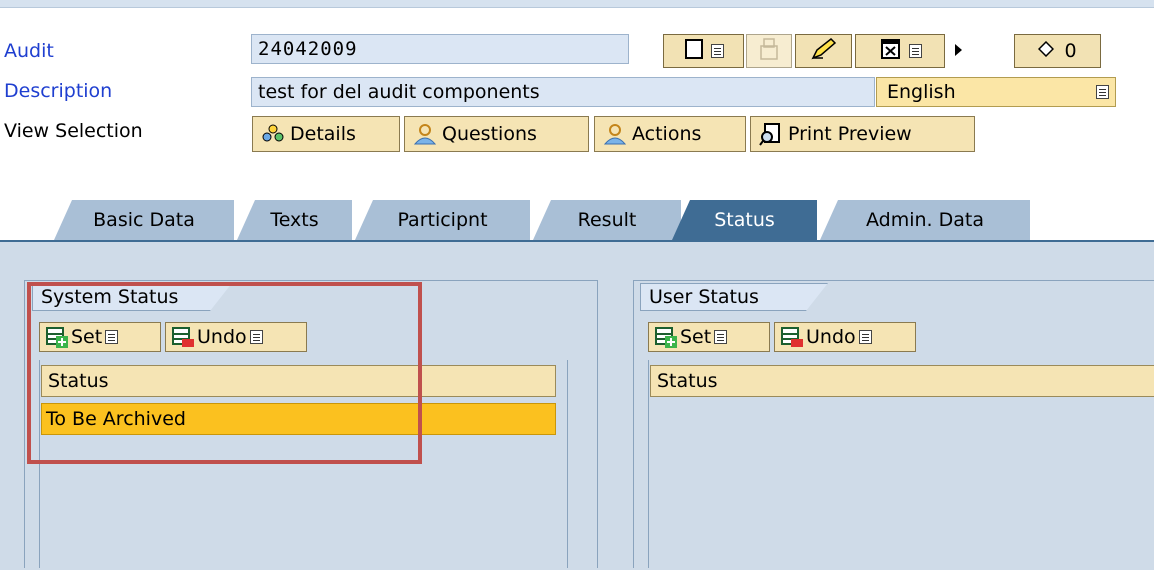  Describe the element at coordinates (1070, 51) in the screenshot. I see `counter-value: 0` at that location.